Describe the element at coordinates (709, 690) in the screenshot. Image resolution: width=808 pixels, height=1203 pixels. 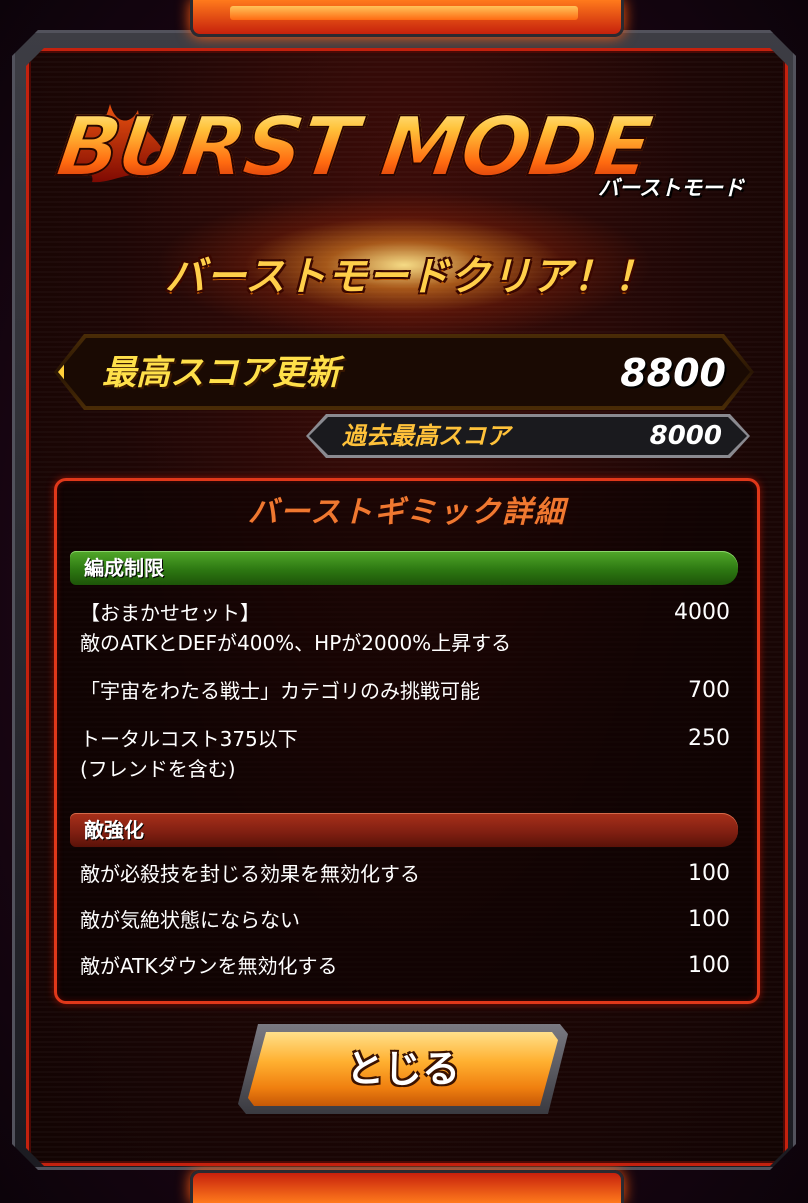
I see `gimmick-row-value: 700` at that location.